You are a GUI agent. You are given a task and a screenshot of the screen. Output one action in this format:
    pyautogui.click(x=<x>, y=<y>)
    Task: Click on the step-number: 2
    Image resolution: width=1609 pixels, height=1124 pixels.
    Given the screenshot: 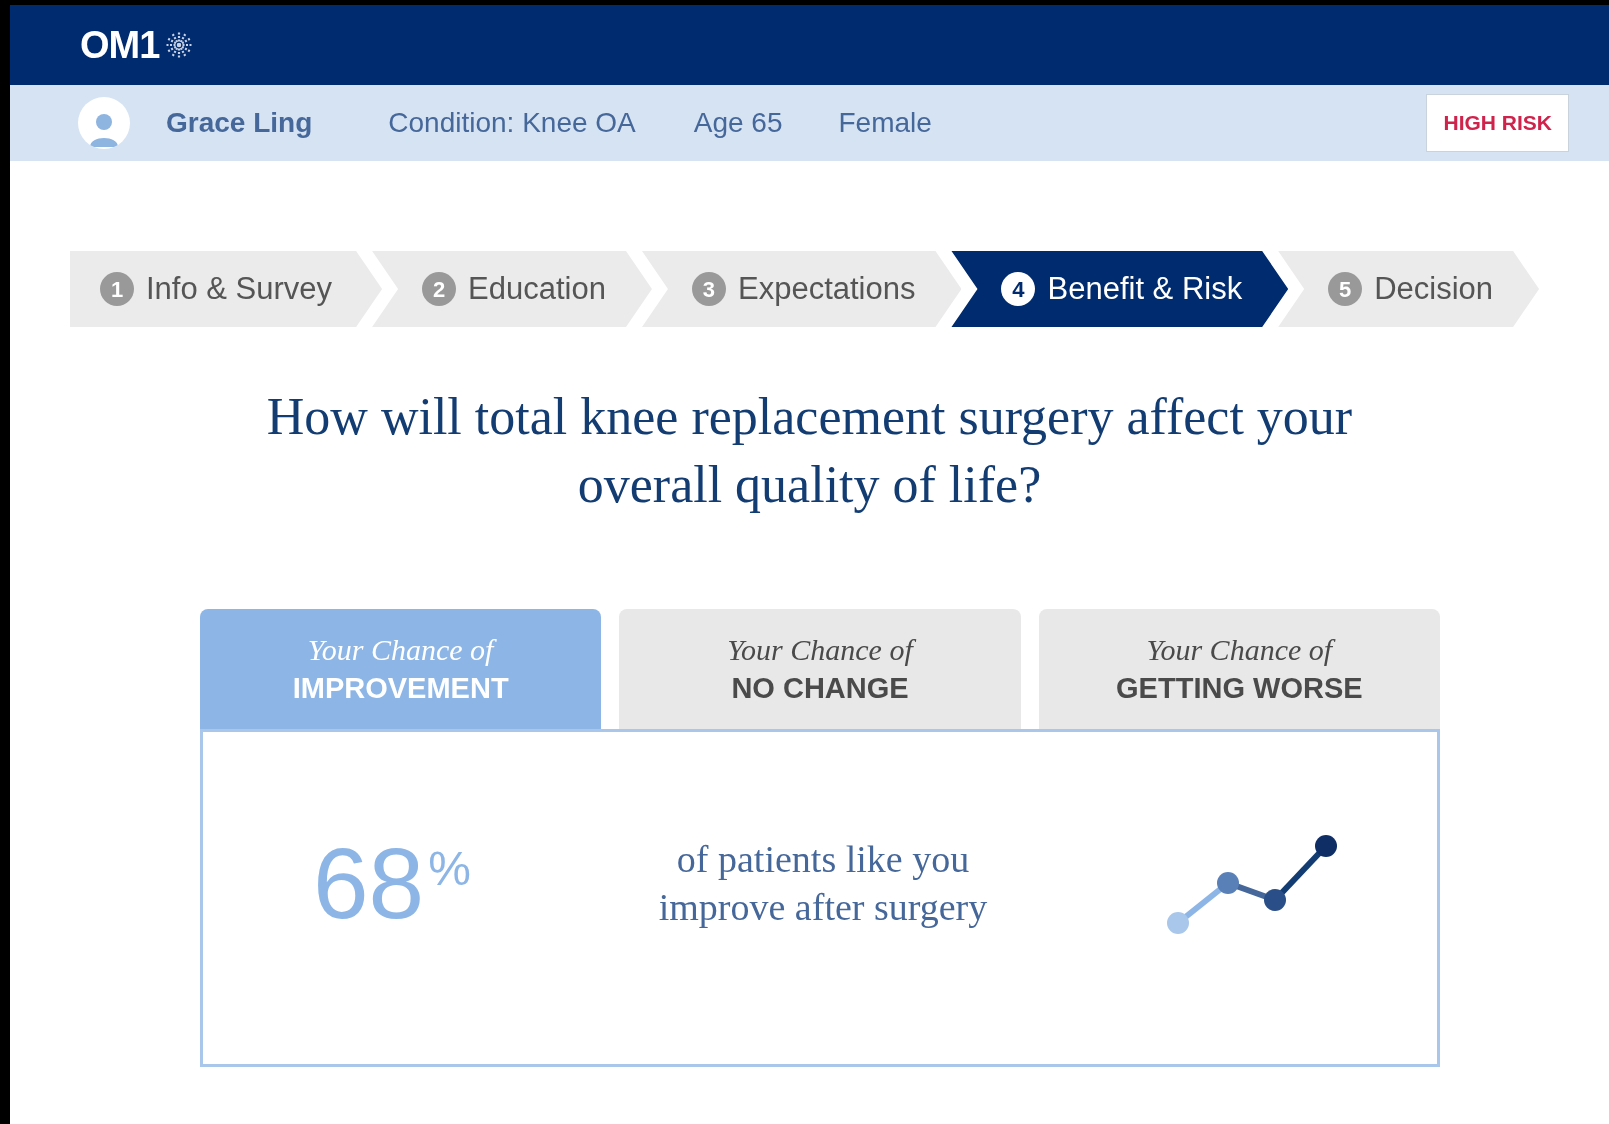 What is the action you would take?
    pyautogui.click(x=439, y=289)
    